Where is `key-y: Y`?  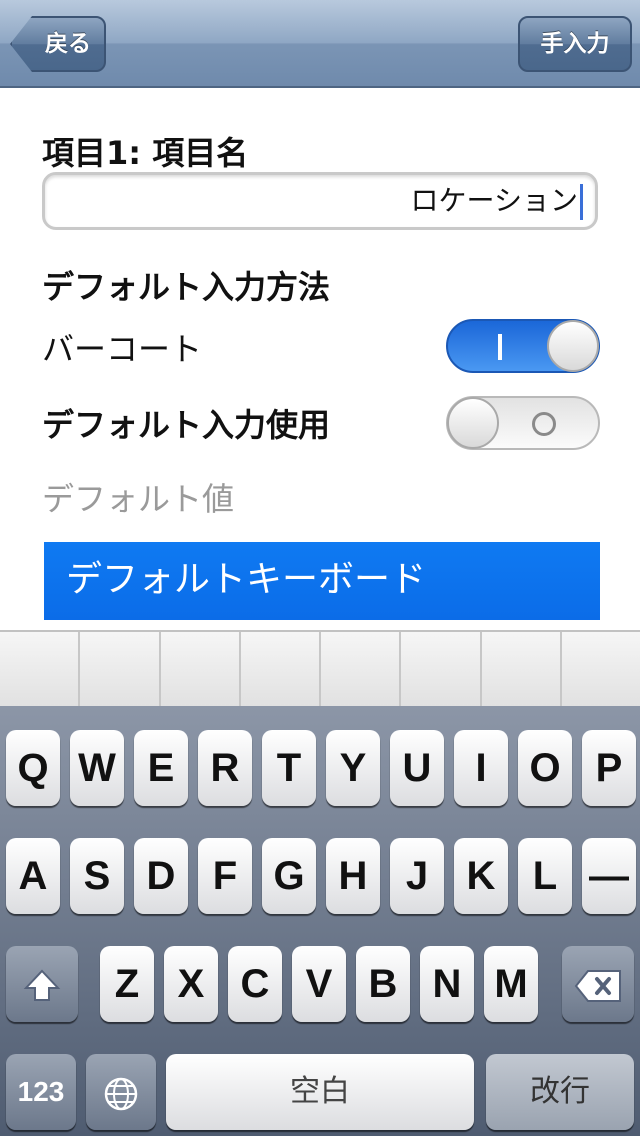
key-y: Y is located at coordinates (353, 768).